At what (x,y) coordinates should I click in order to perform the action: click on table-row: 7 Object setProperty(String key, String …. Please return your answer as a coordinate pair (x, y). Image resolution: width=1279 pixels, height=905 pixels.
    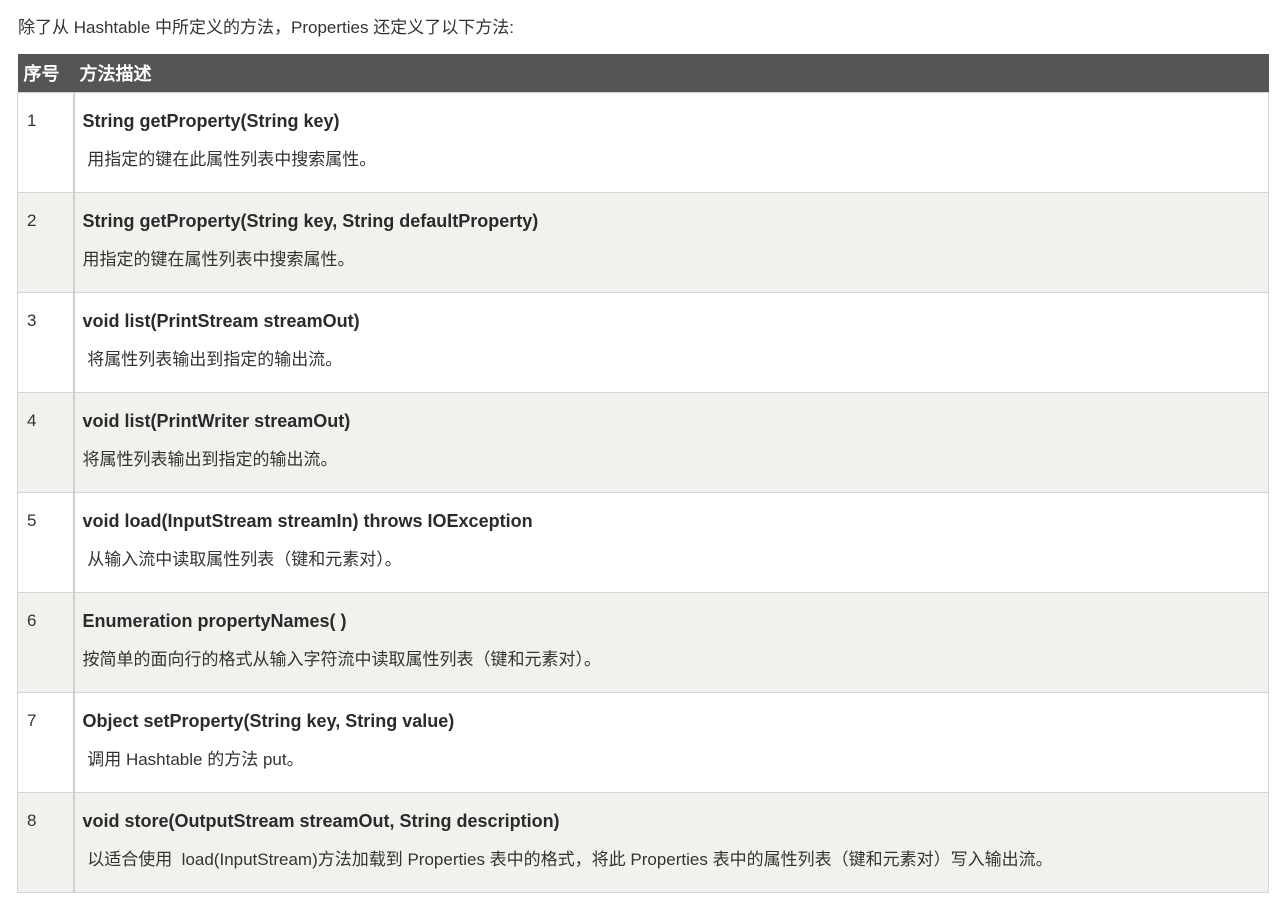
    Looking at the image, I should click on (643, 742).